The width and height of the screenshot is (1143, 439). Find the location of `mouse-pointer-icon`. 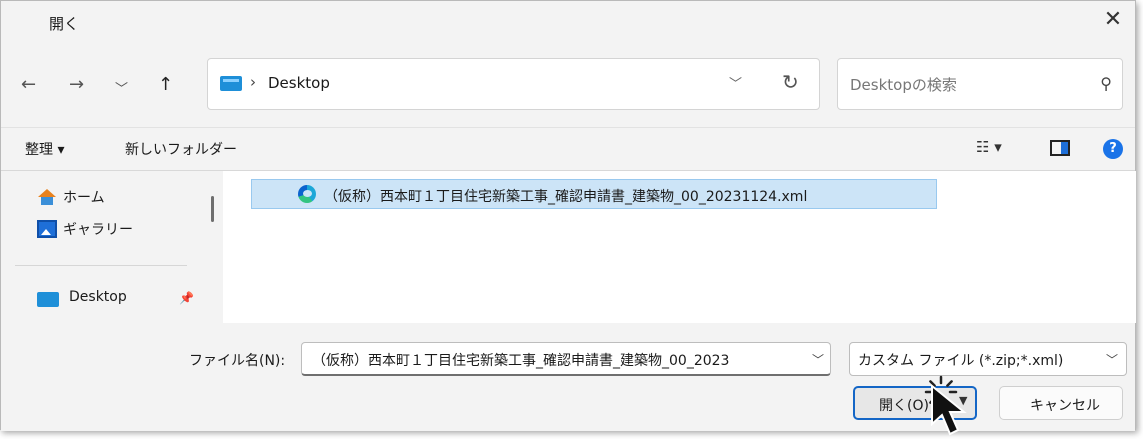

mouse-pointer-icon is located at coordinates (949, 410).